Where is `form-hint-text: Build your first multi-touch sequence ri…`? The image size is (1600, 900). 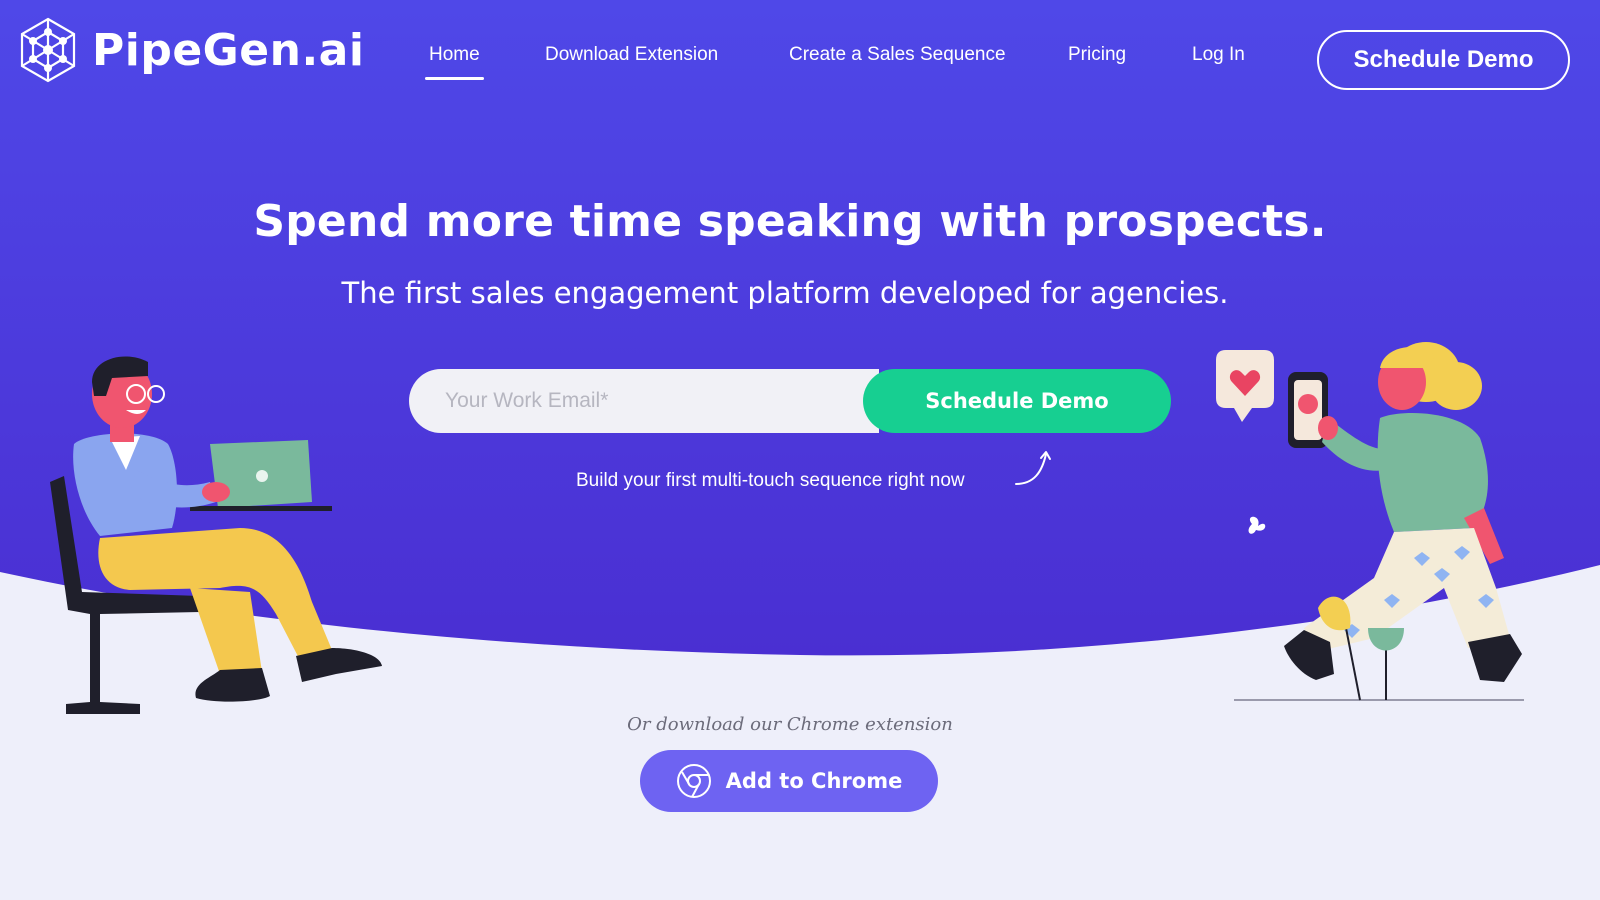 form-hint-text: Build your first multi-touch sequence ri… is located at coordinates (770, 480).